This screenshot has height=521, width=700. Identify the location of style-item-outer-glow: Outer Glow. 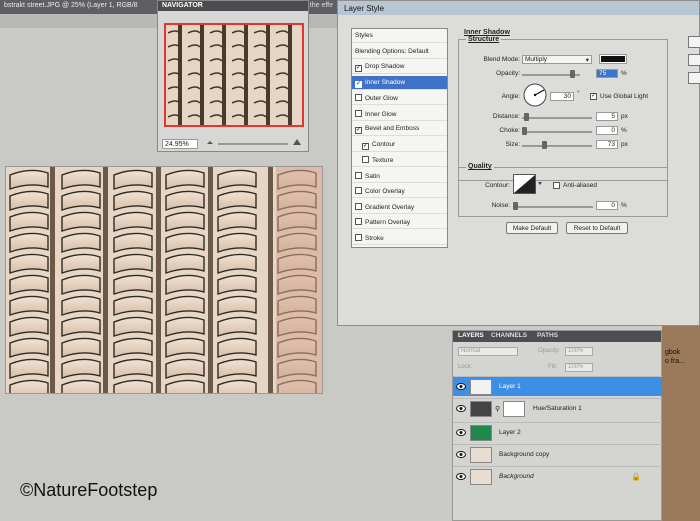
(399, 98).